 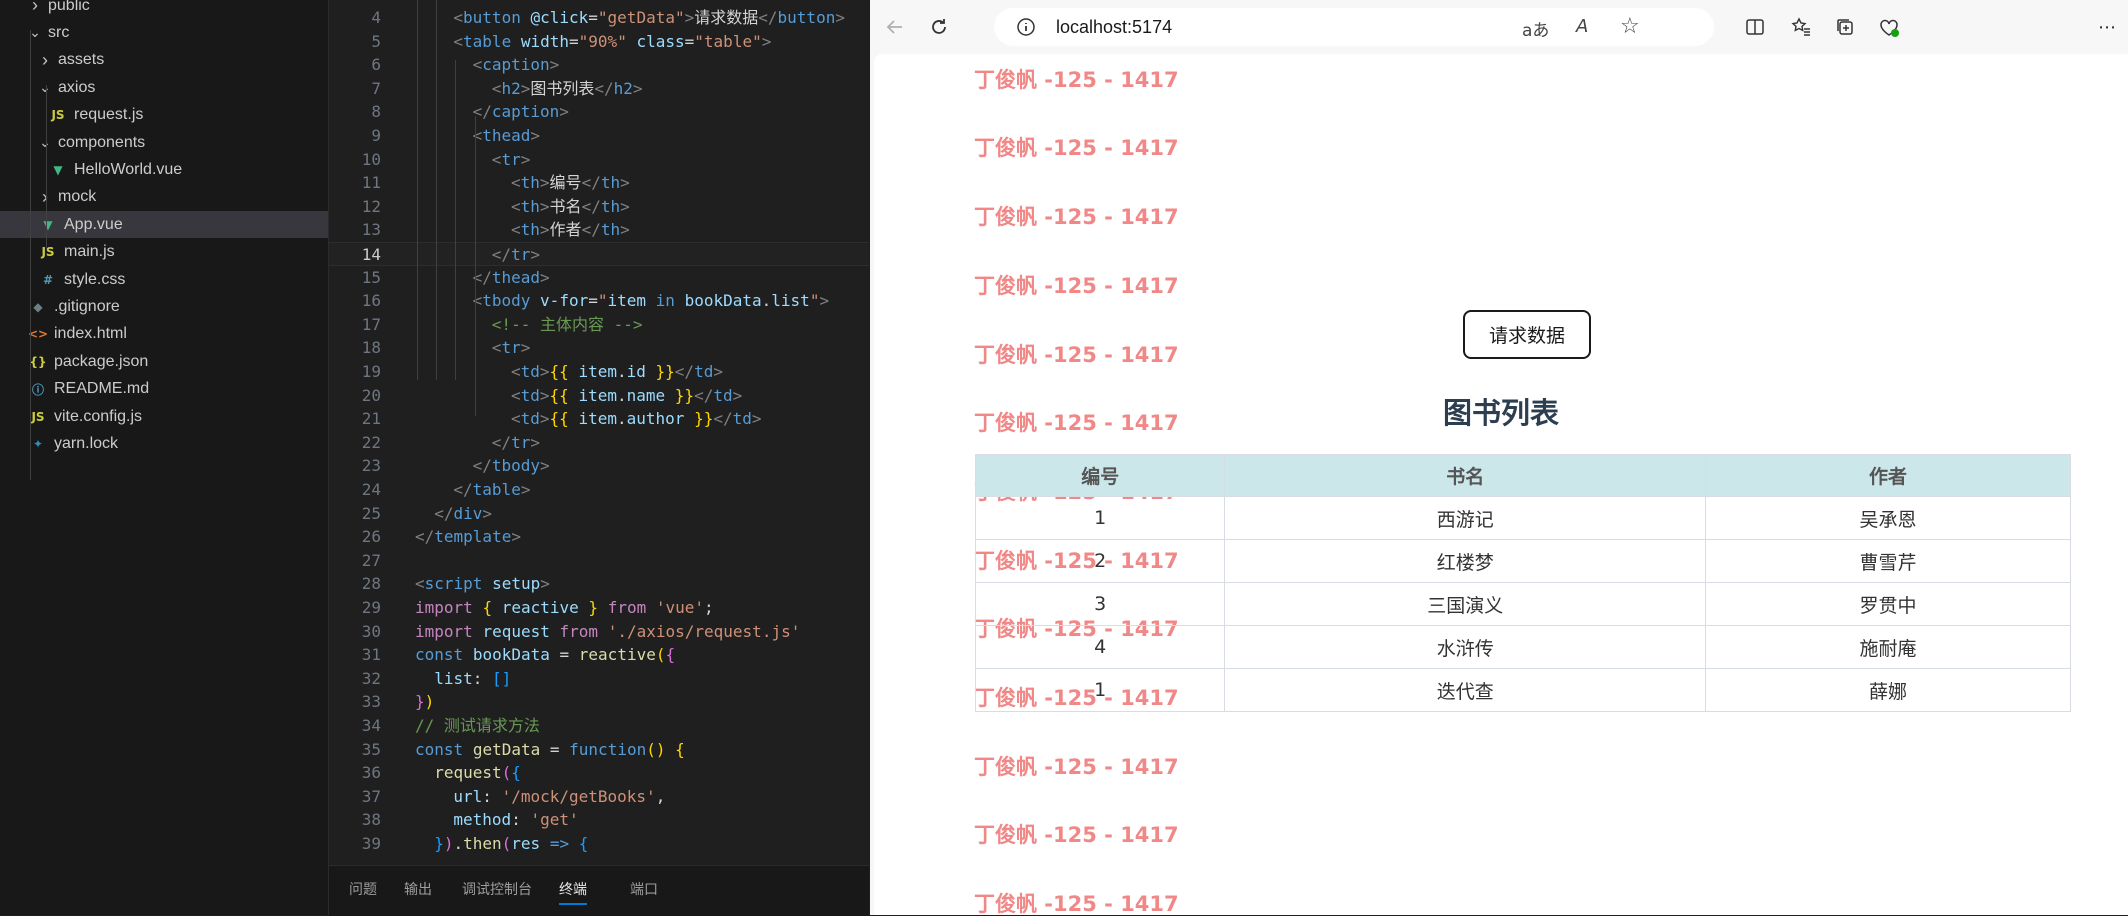 I want to click on read-aloud-icon: A, so click(x=1582, y=26).